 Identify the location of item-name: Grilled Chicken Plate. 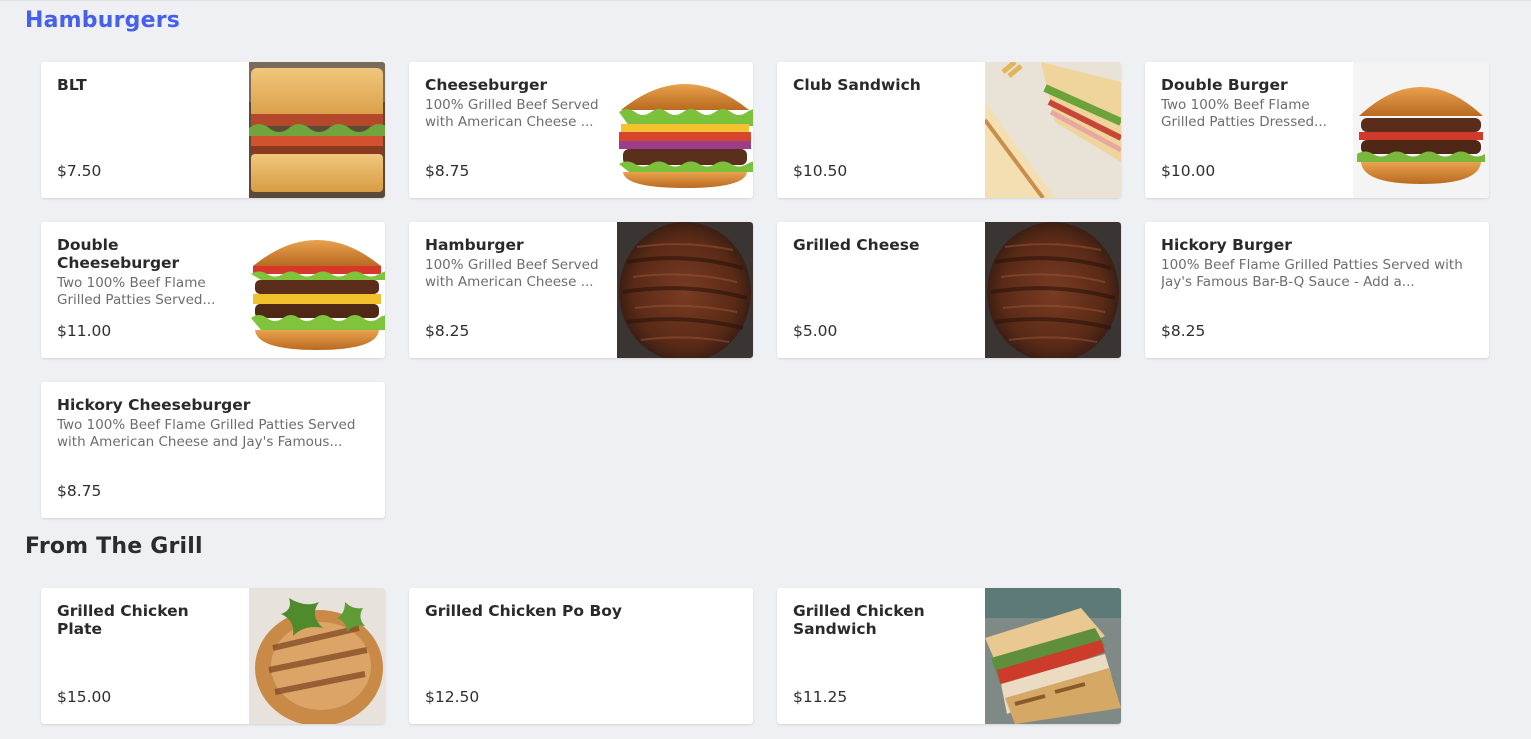
(123, 620).